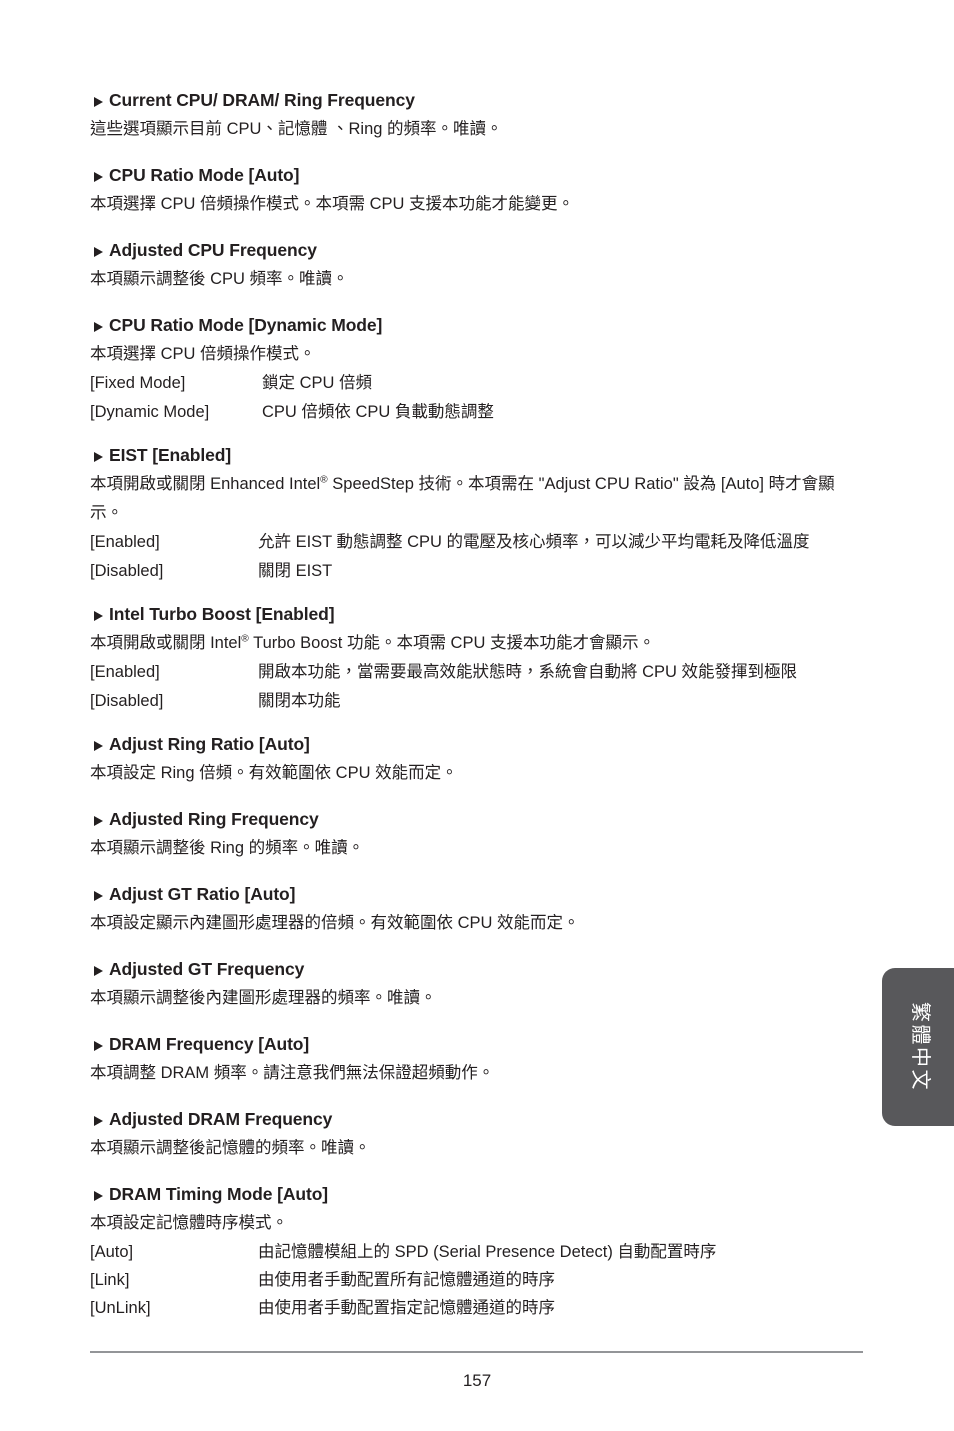 The image size is (954, 1431). Describe the element at coordinates (477, 325) in the screenshot. I see `section-heading: CPU Ratio Mode [Dynamic Mode]` at that location.